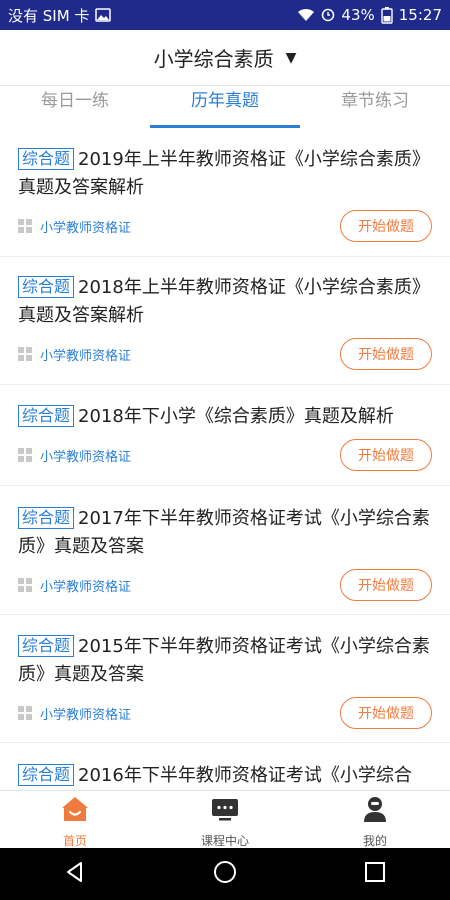  What do you see at coordinates (224, 841) in the screenshot?
I see `nav-course-label: 课程中心` at bounding box center [224, 841].